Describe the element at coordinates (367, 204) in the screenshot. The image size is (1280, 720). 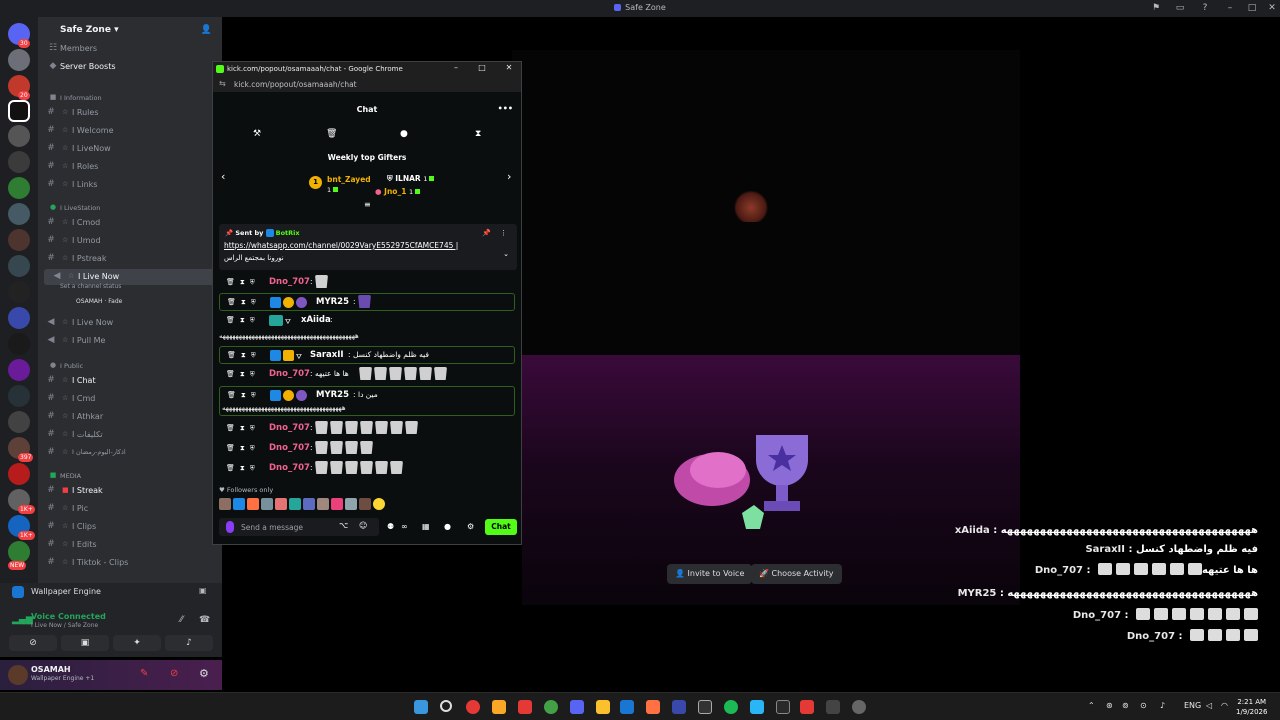
I see `collapse-icon: ≡` at that location.